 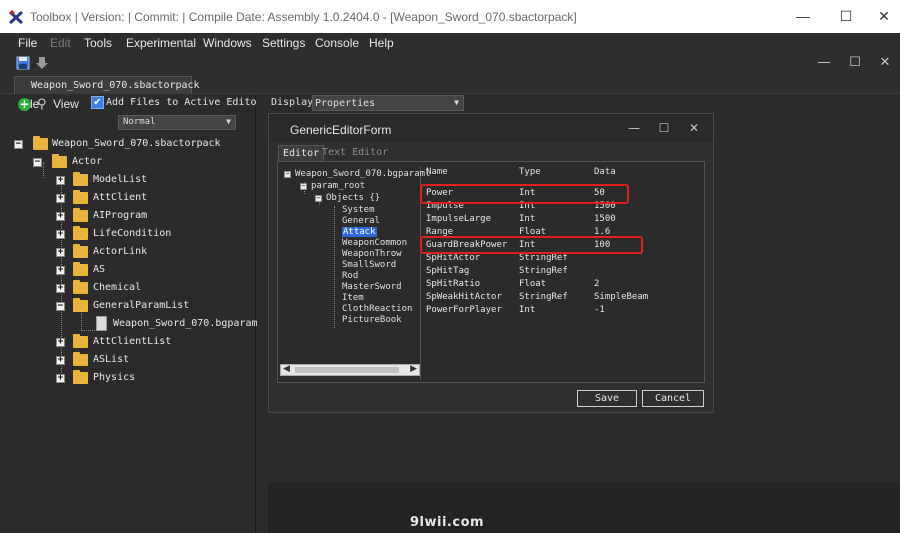 I want to click on menu-edit: Edit, so click(x=60, y=43).